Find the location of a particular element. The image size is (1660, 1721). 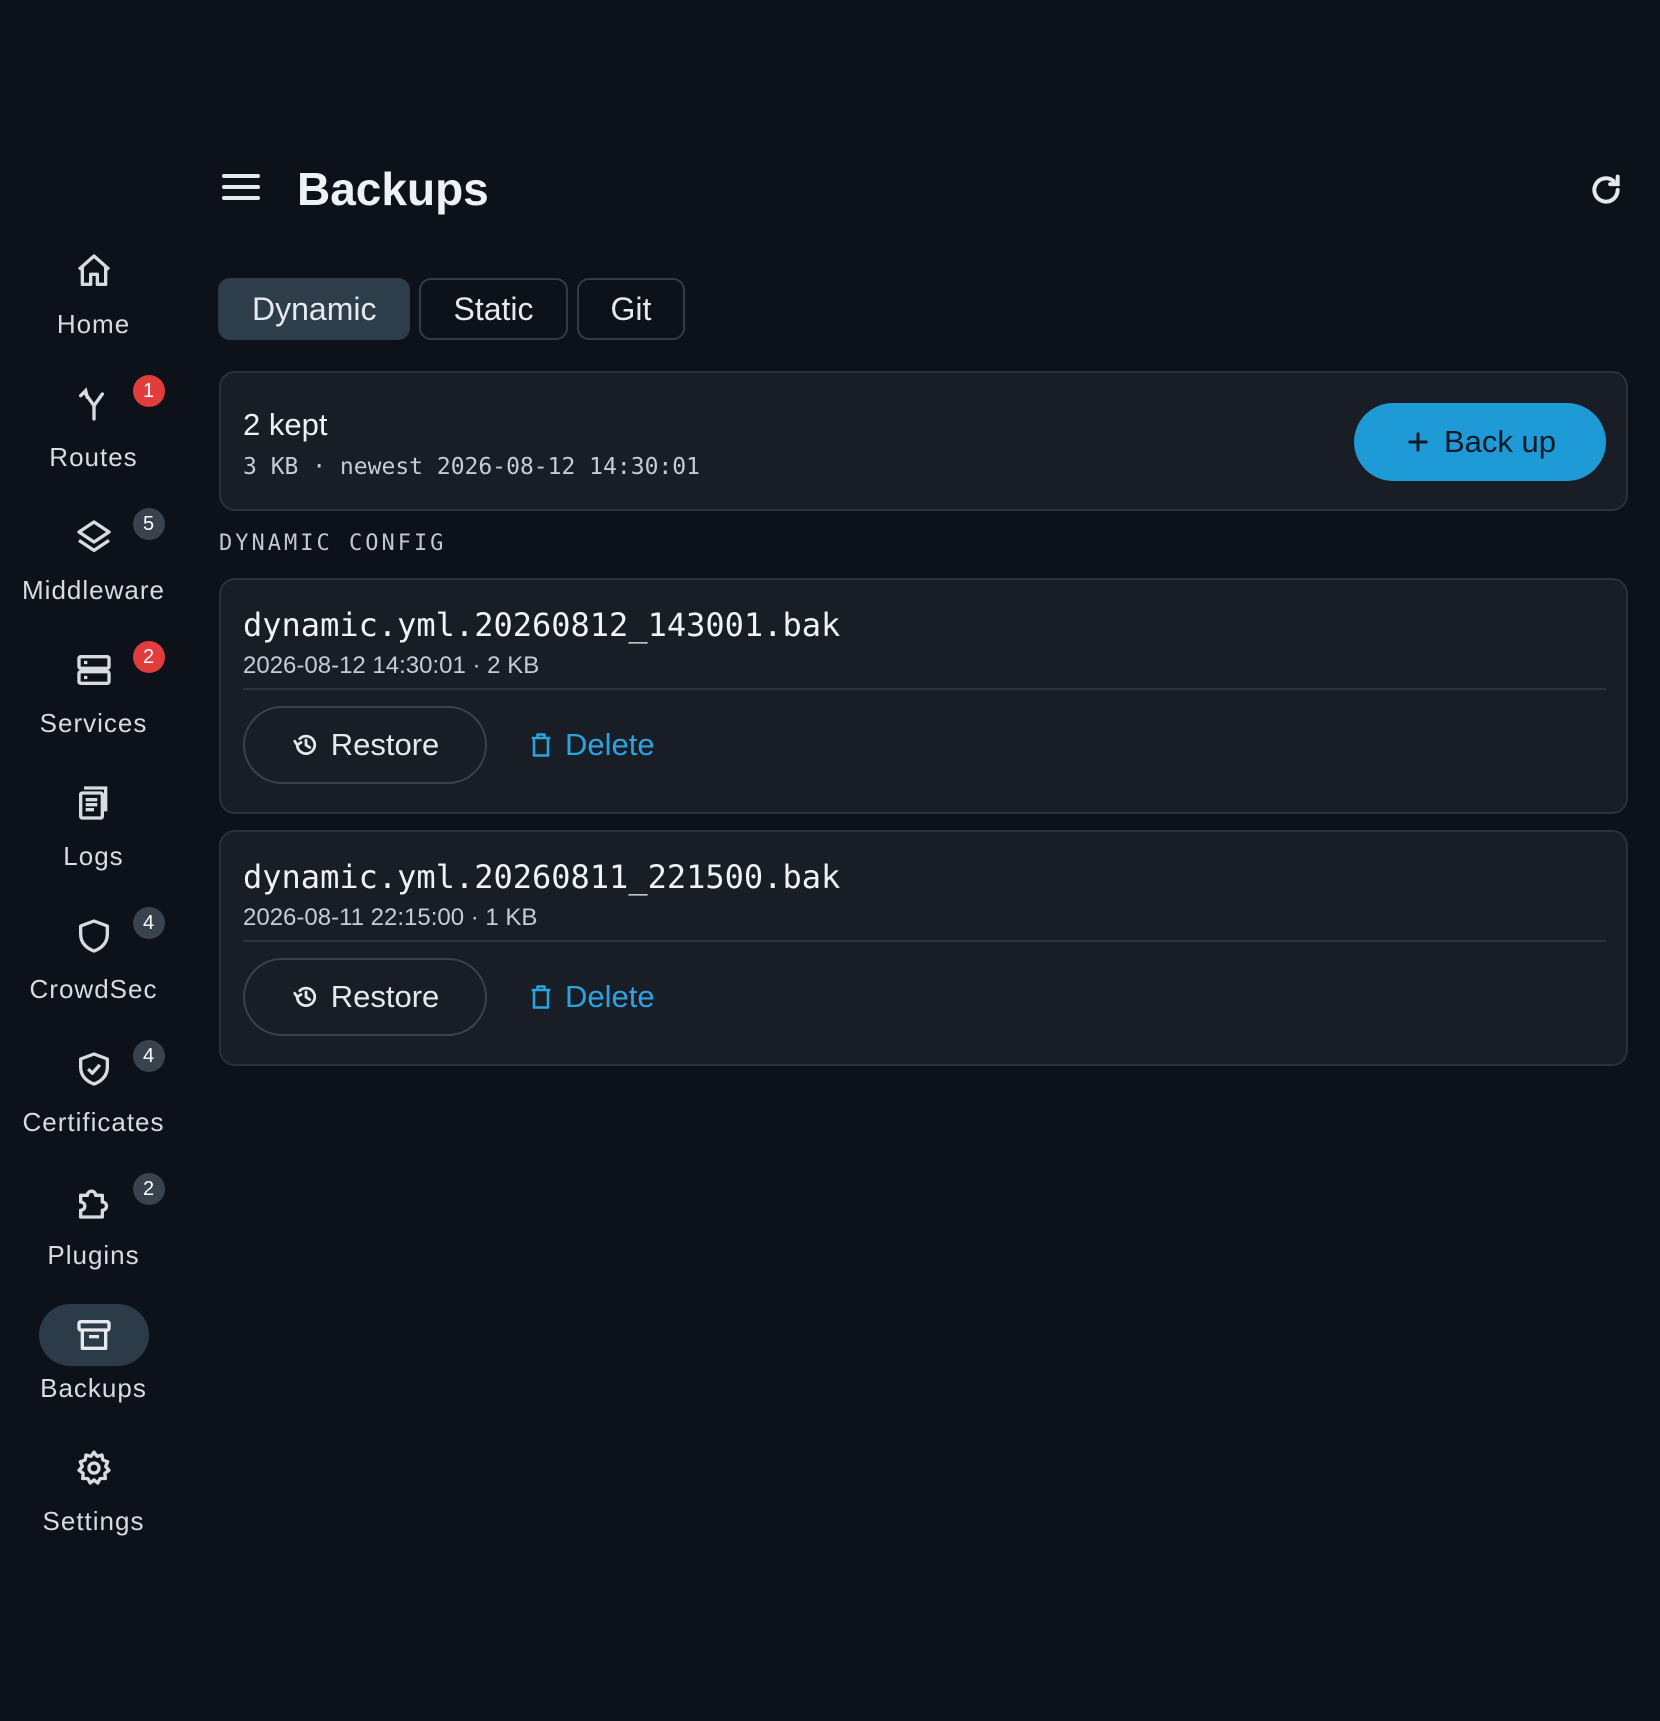

sidebar-item-logs: Logs is located at coordinates (93, 838).